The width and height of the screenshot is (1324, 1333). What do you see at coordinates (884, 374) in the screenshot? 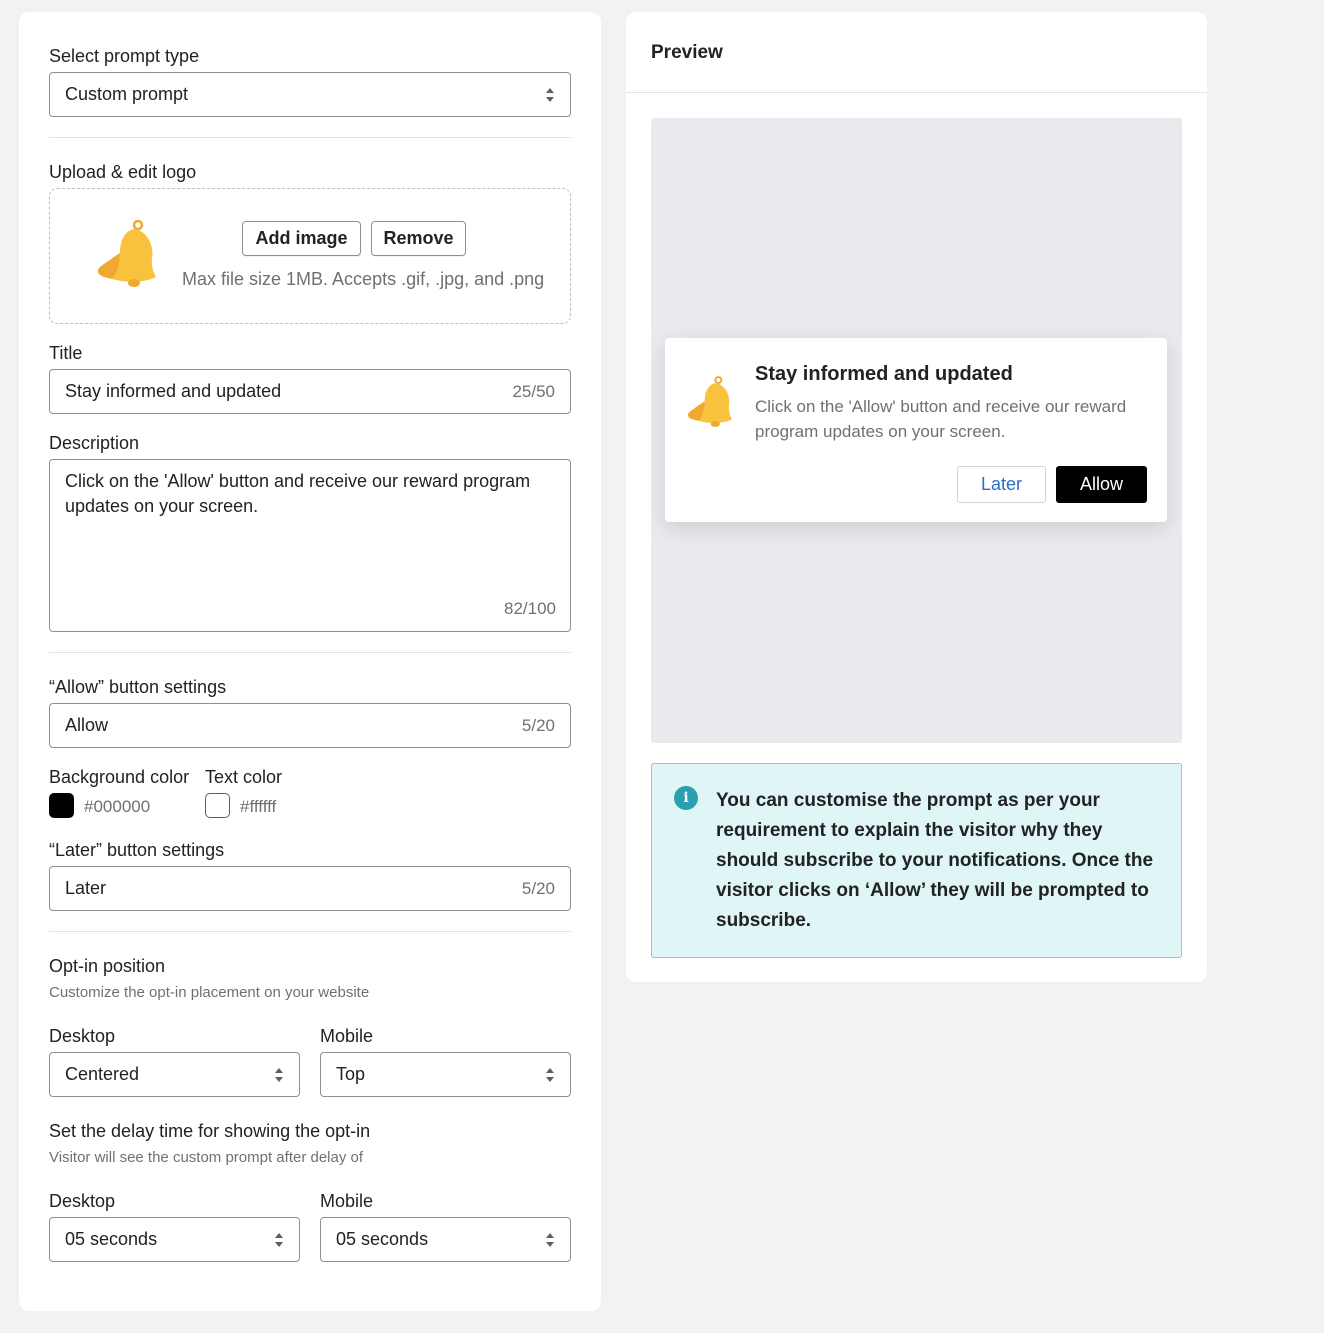
I see `popup-title: Stay informed and updated` at bounding box center [884, 374].